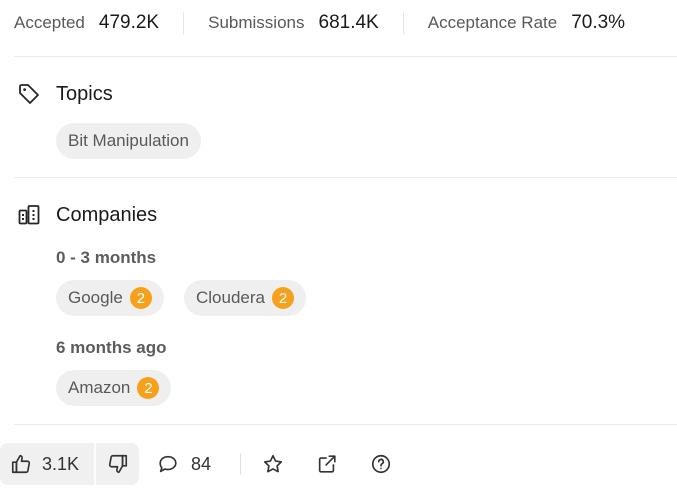  I want to click on star-icon, so click(273, 463).